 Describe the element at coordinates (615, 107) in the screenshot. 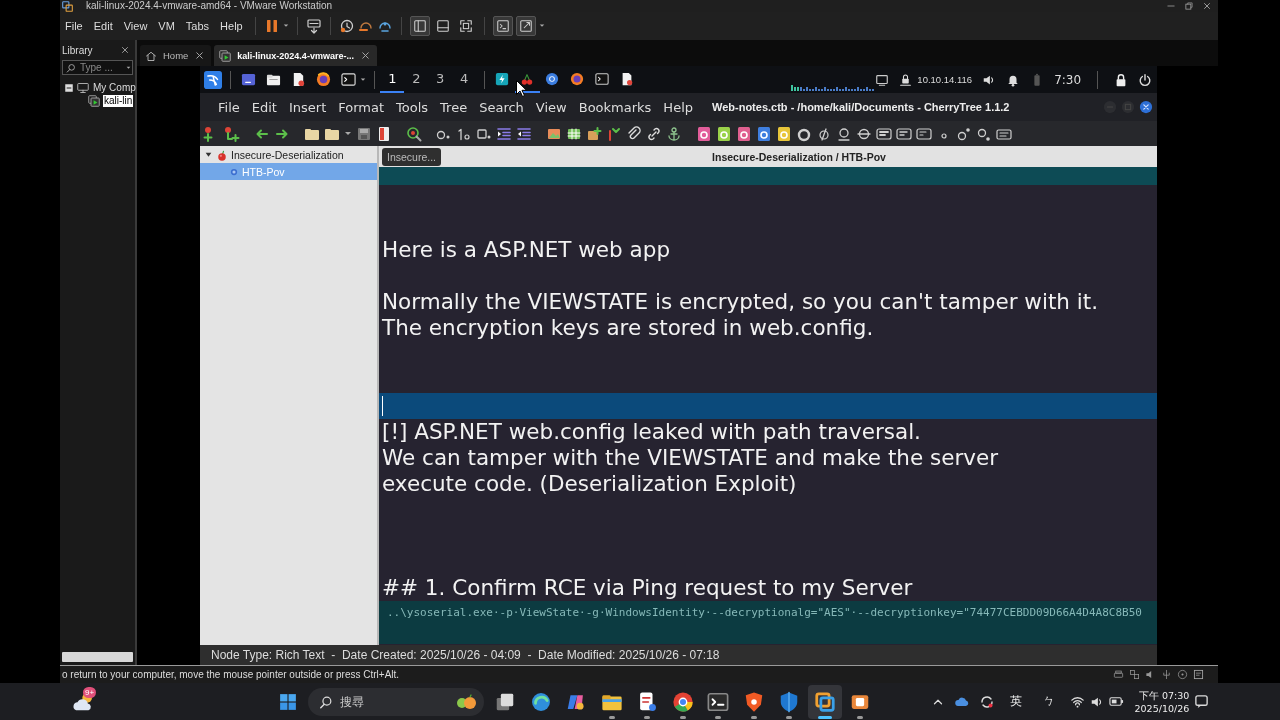

I see `menu-item: Bookmarks` at that location.